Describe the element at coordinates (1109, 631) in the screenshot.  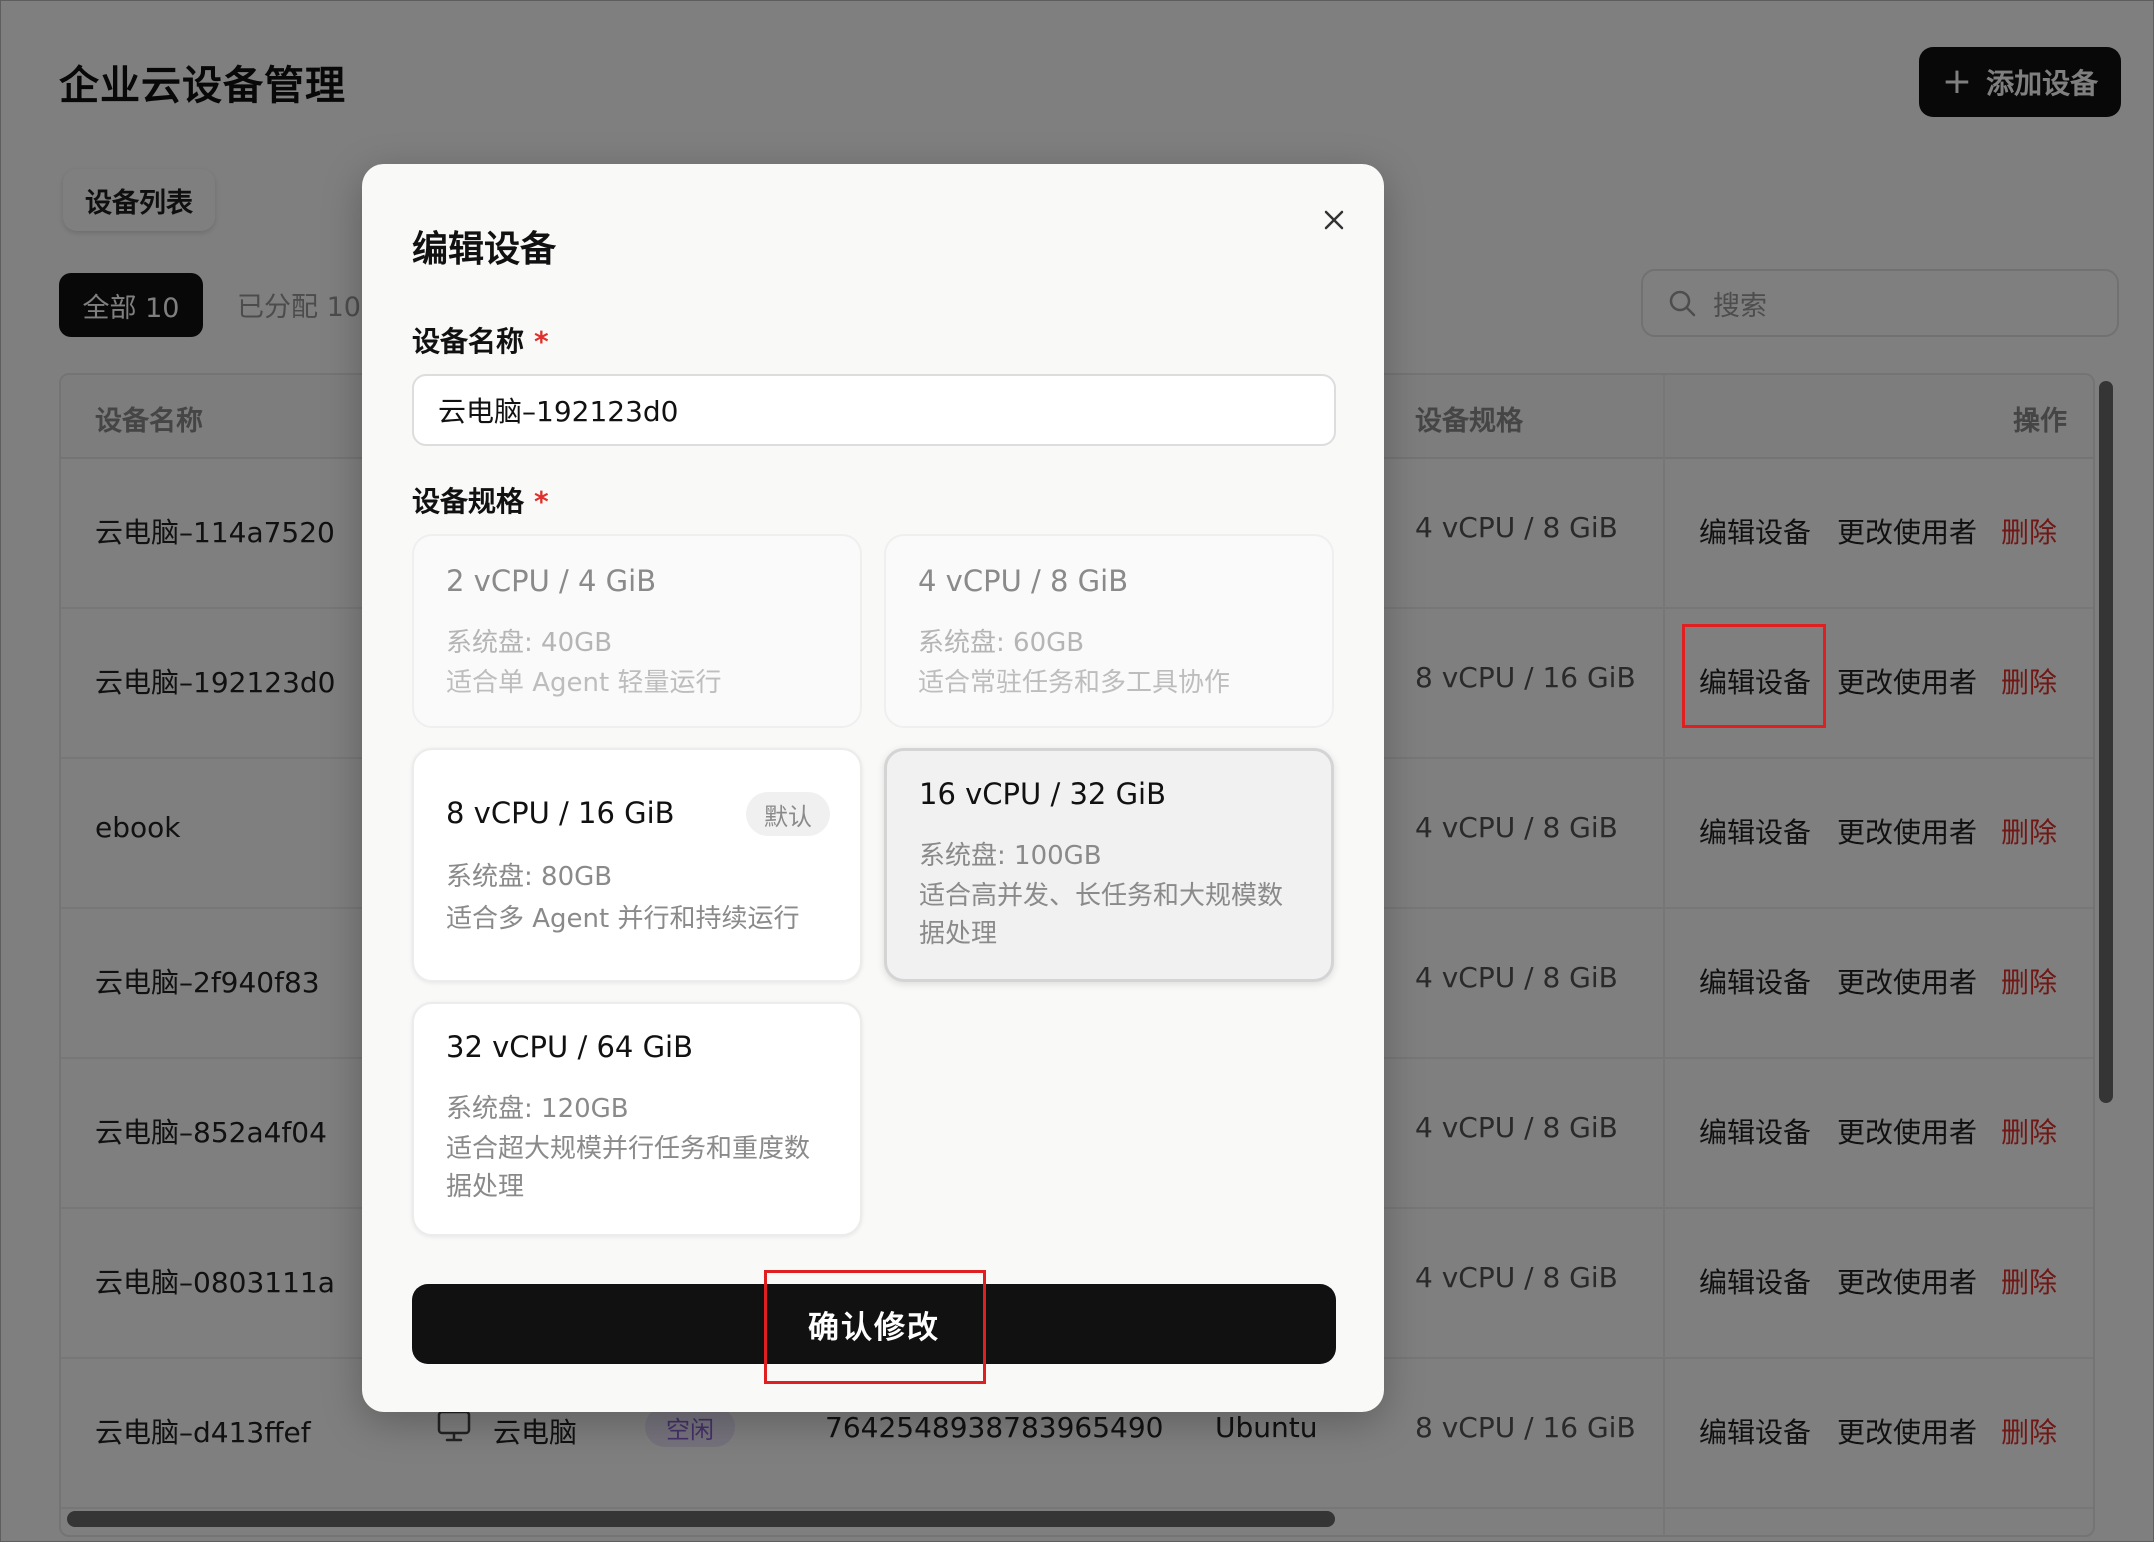
I see `spec-option-4vcpu: 4 vCPU / 8 GiB 系统盘: 60GB 适合常驻任务和多工具协作` at that location.